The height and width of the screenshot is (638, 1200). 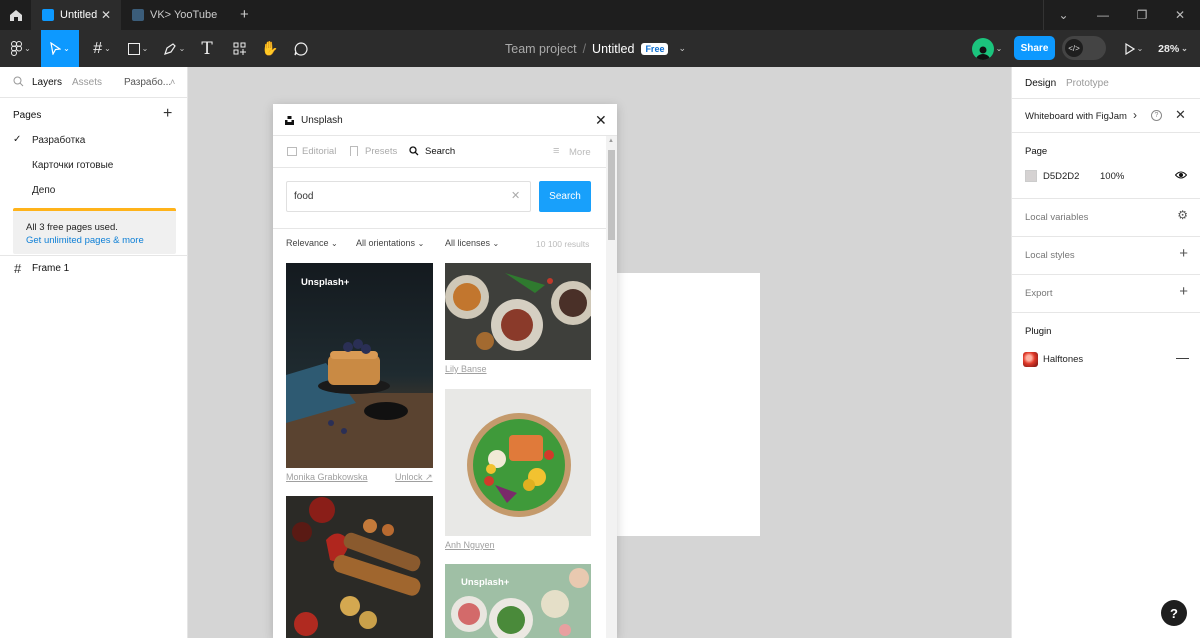 I want to click on page-color-value: D5D2D2, so click(x=1061, y=176).